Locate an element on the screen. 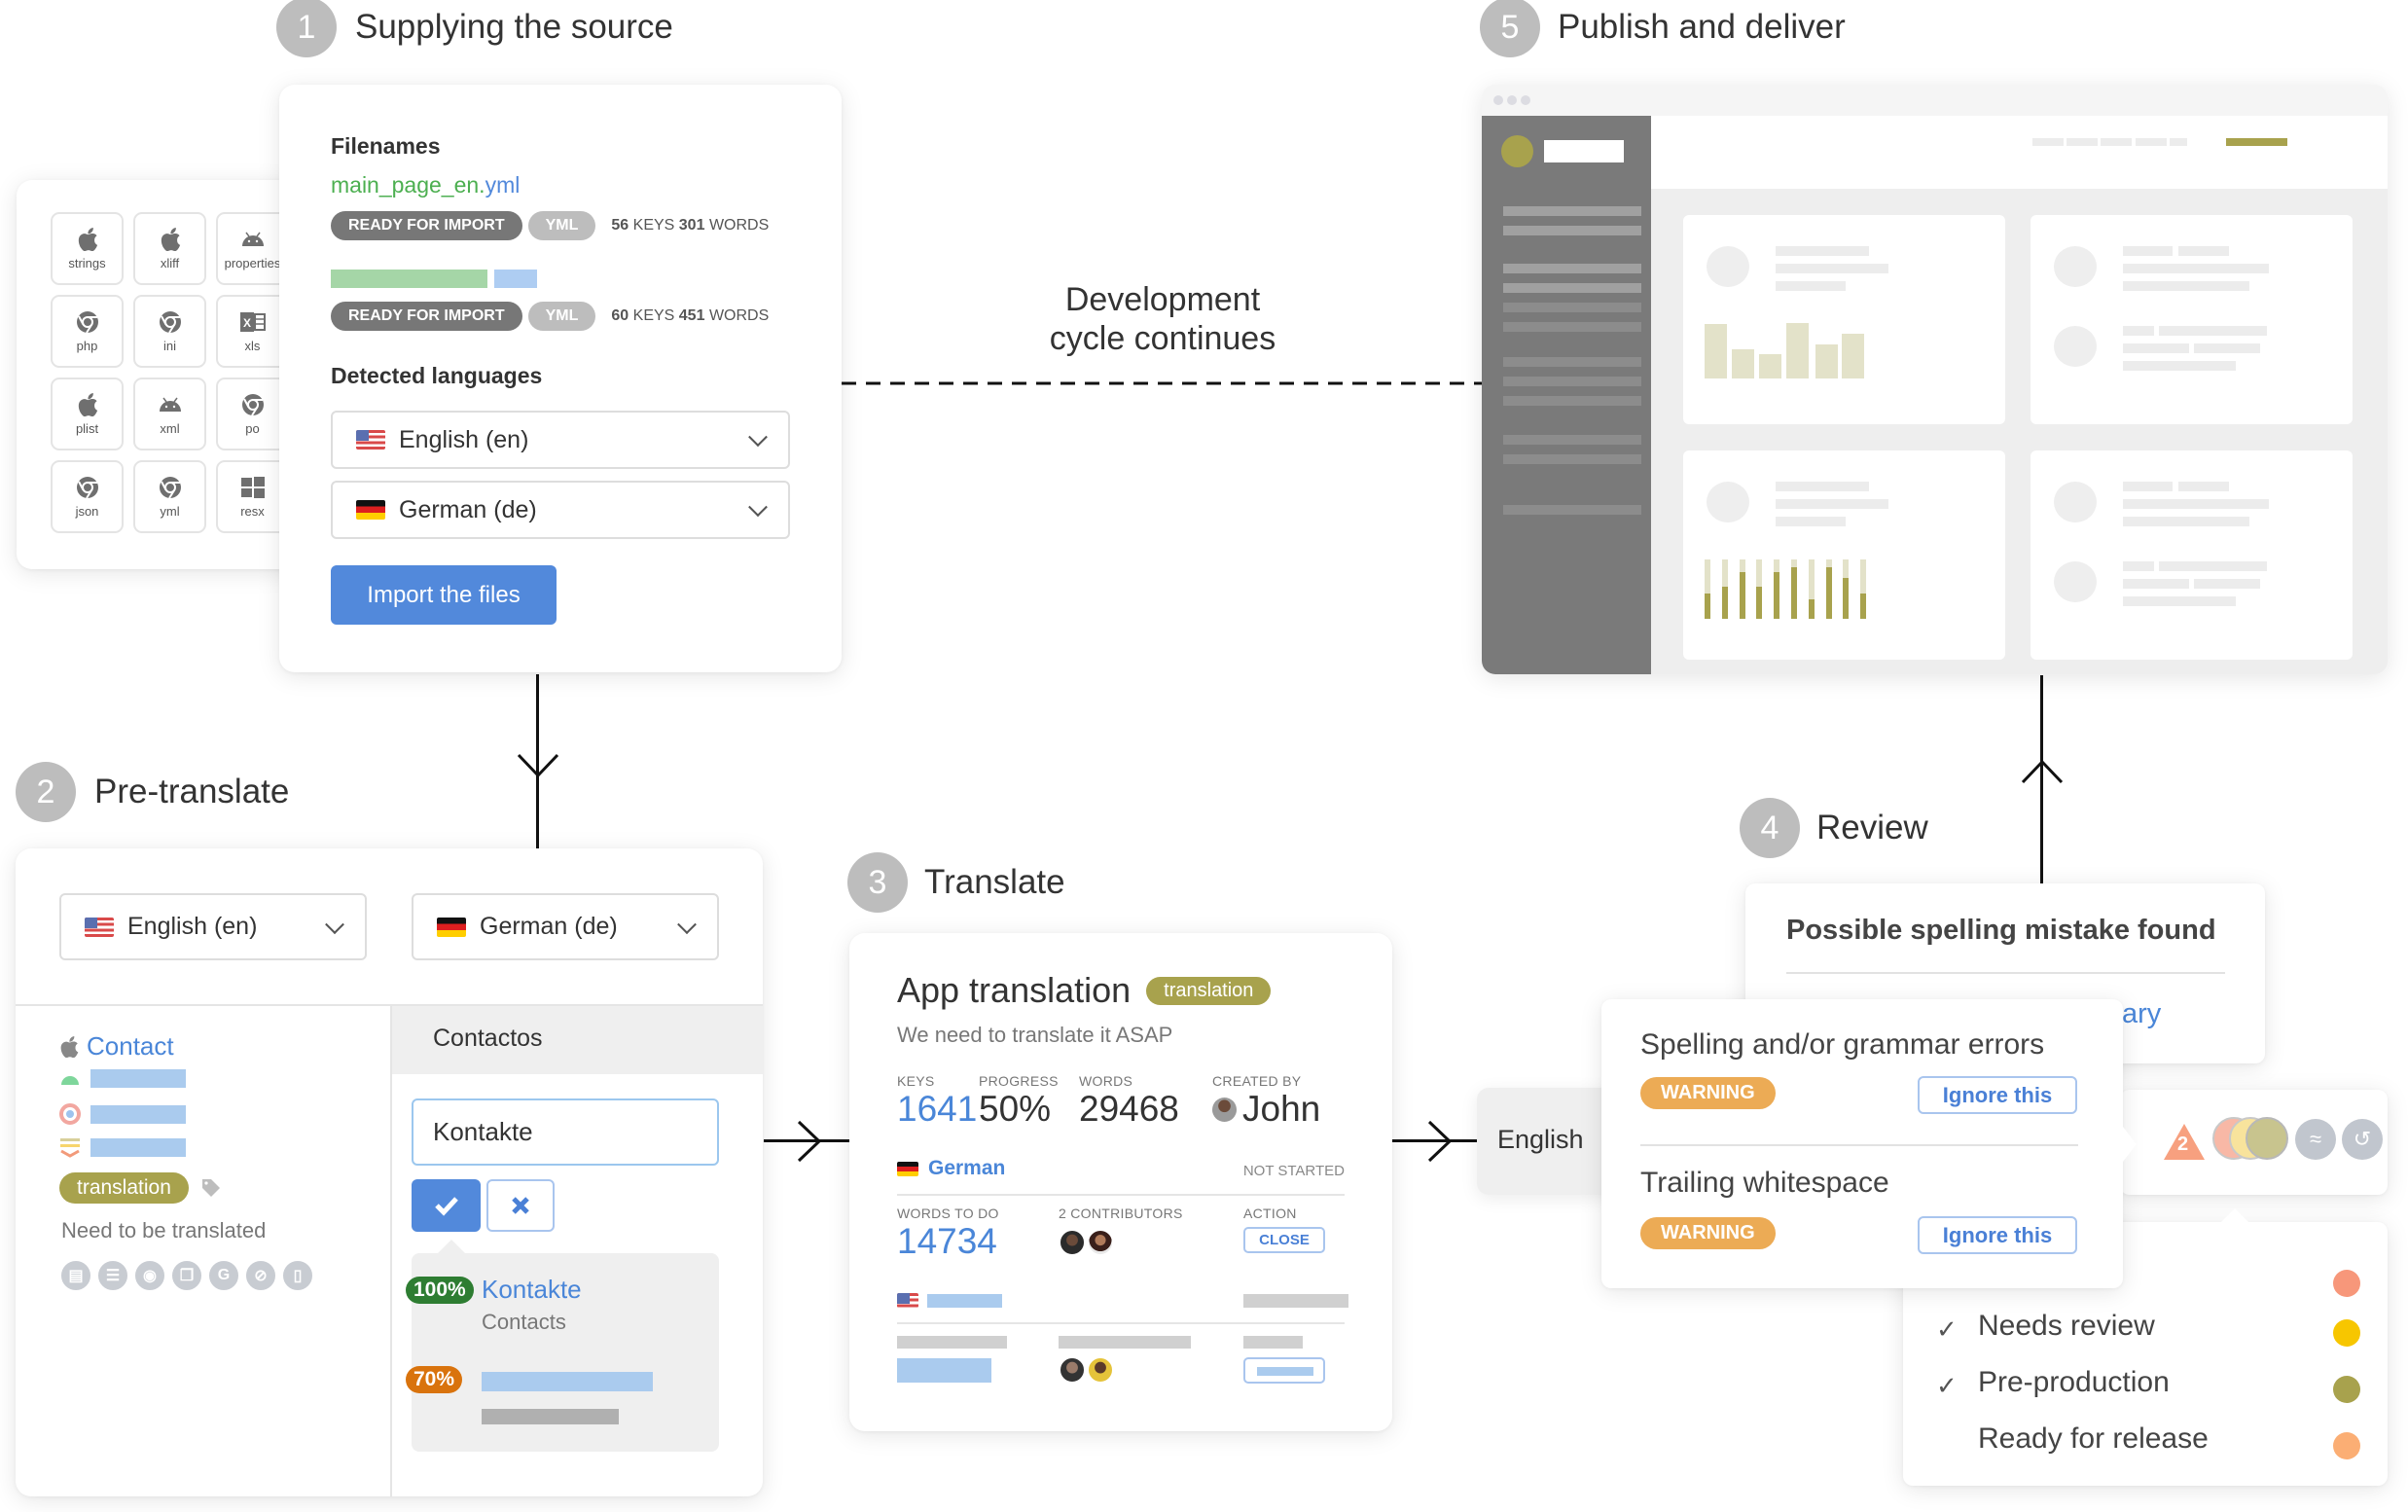 The width and height of the screenshot is (2408, 1512). check-icon: ✓ is located at coordinates (1947, 1329).